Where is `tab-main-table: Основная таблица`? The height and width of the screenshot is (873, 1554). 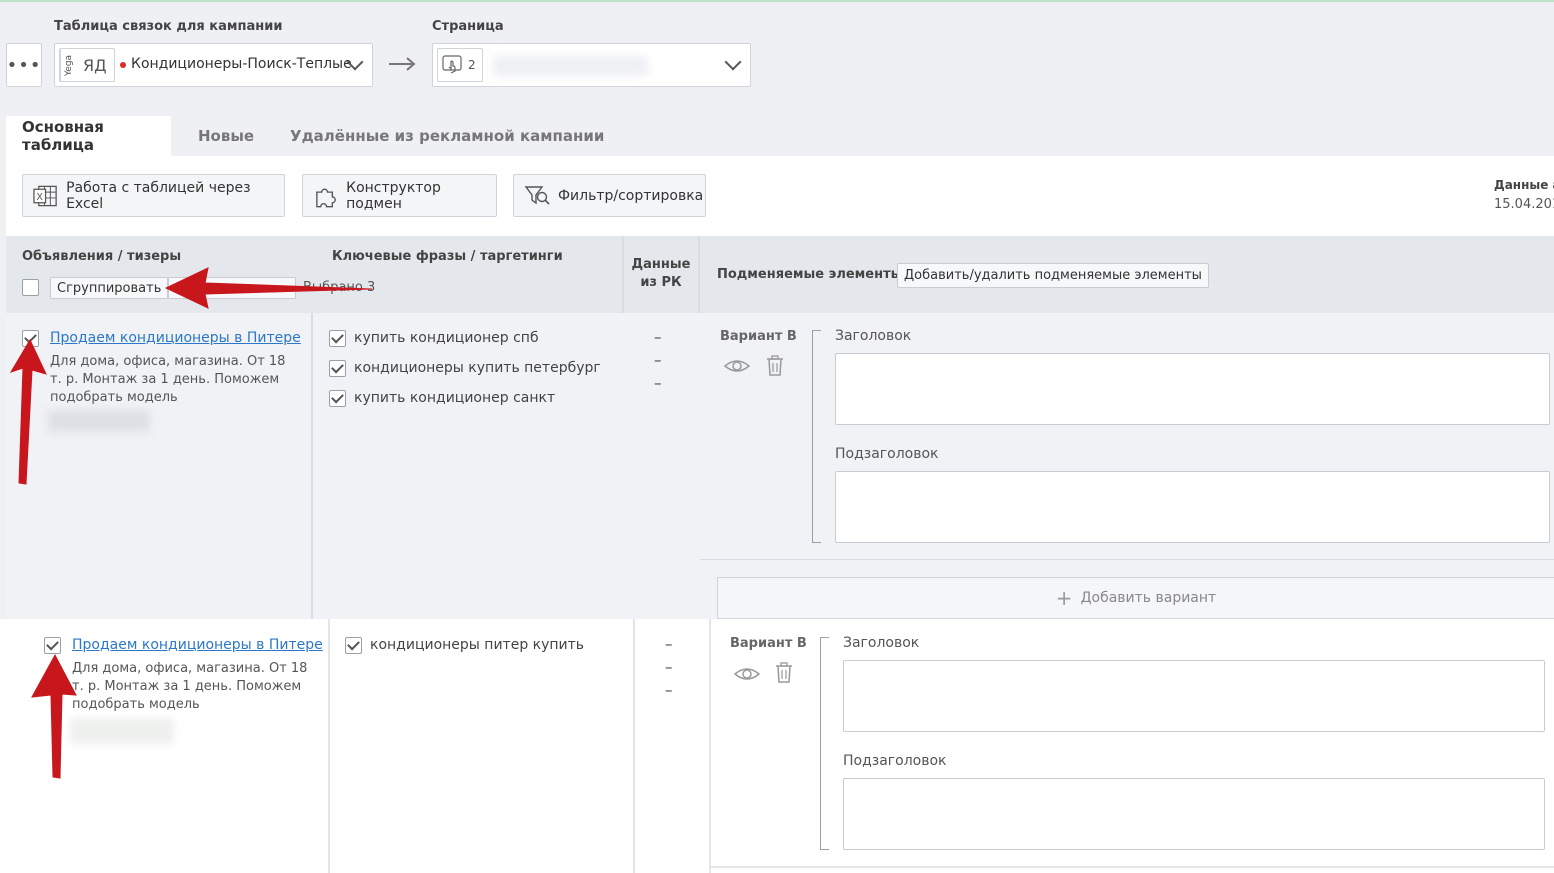 tab-main-table: Основная таблица is located at coordinates (88, 136).